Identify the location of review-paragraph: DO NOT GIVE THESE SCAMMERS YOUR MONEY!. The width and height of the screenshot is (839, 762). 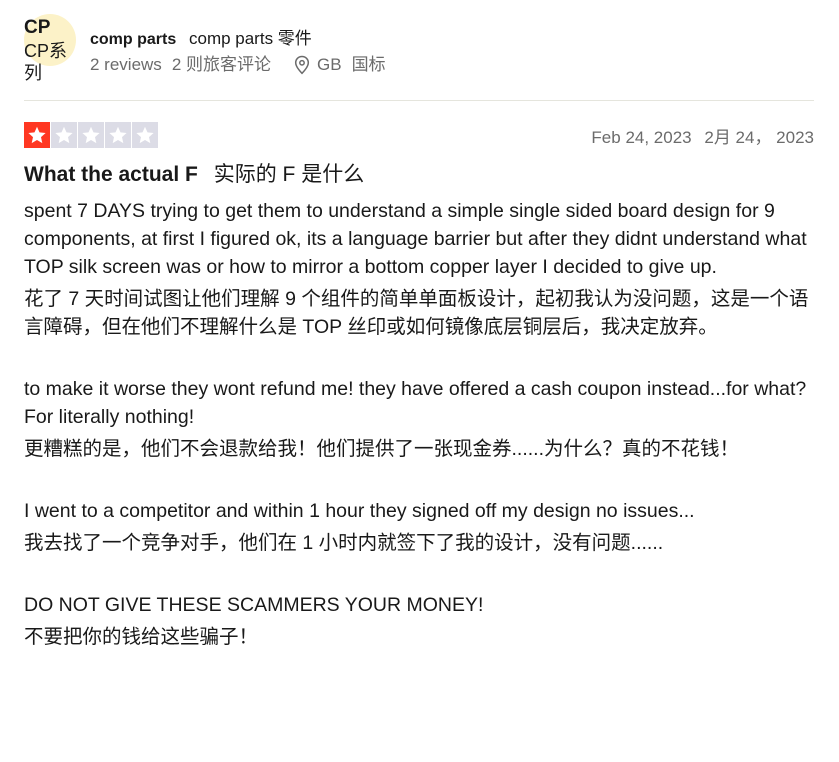
(254, 605).